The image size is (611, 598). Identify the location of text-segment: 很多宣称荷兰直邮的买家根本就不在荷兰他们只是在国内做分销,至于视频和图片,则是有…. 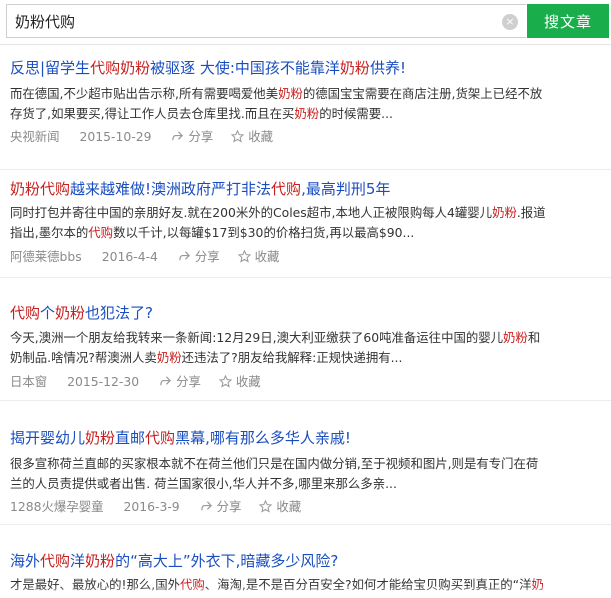
(274, 463).